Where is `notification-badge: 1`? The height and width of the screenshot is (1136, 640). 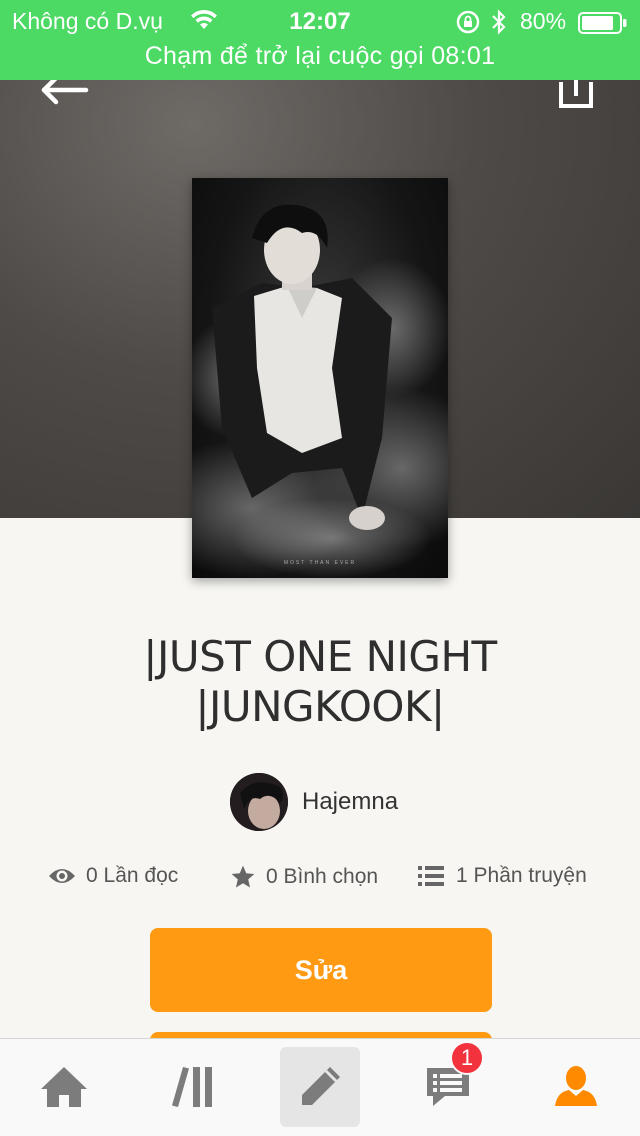
notification-badge: 1 is located at coordinates (467, 1058).